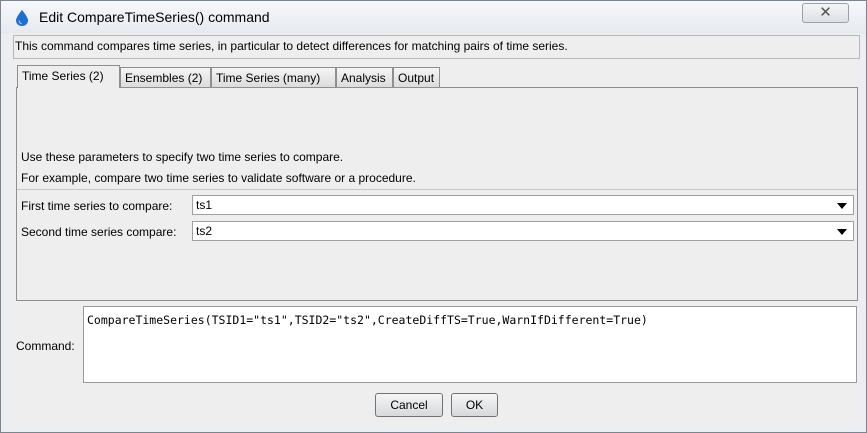  What do you see at coordinates (433, 17) in the screenshot?
I see `title-bar: Edit CompareTimeSeries() command ✕` at bounding box center [433, 17].